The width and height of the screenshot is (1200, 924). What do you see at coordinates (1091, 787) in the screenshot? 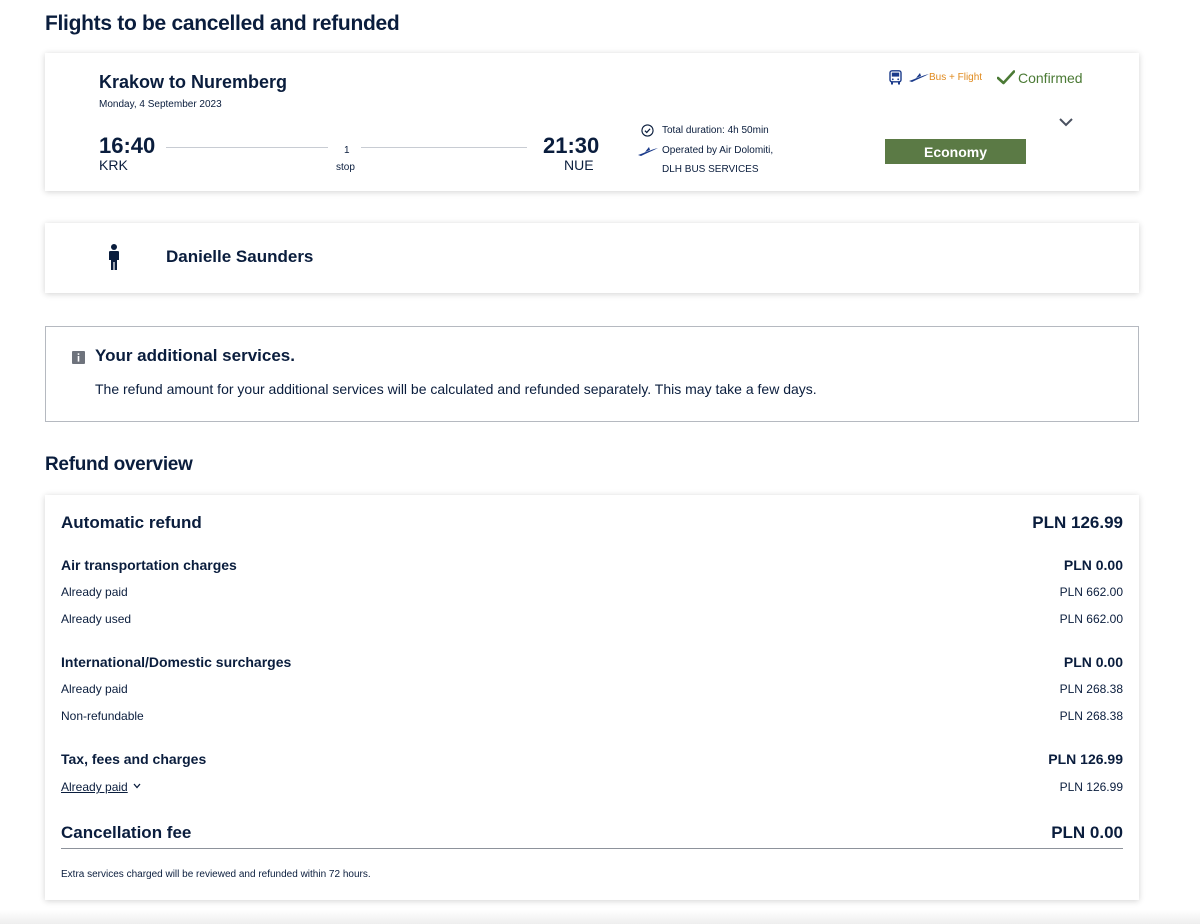
I see `tax-paid-amount: PLN 126.99` at bounding box center [1091, 787].